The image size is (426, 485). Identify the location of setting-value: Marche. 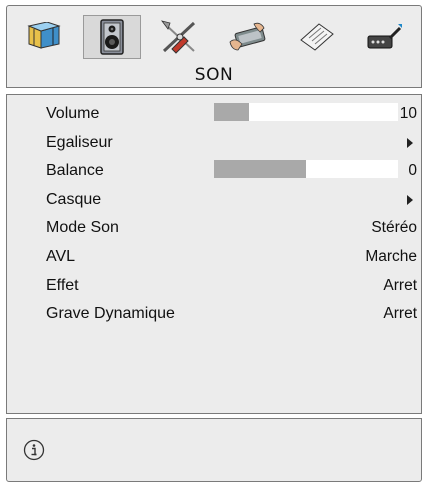
(391, 256).